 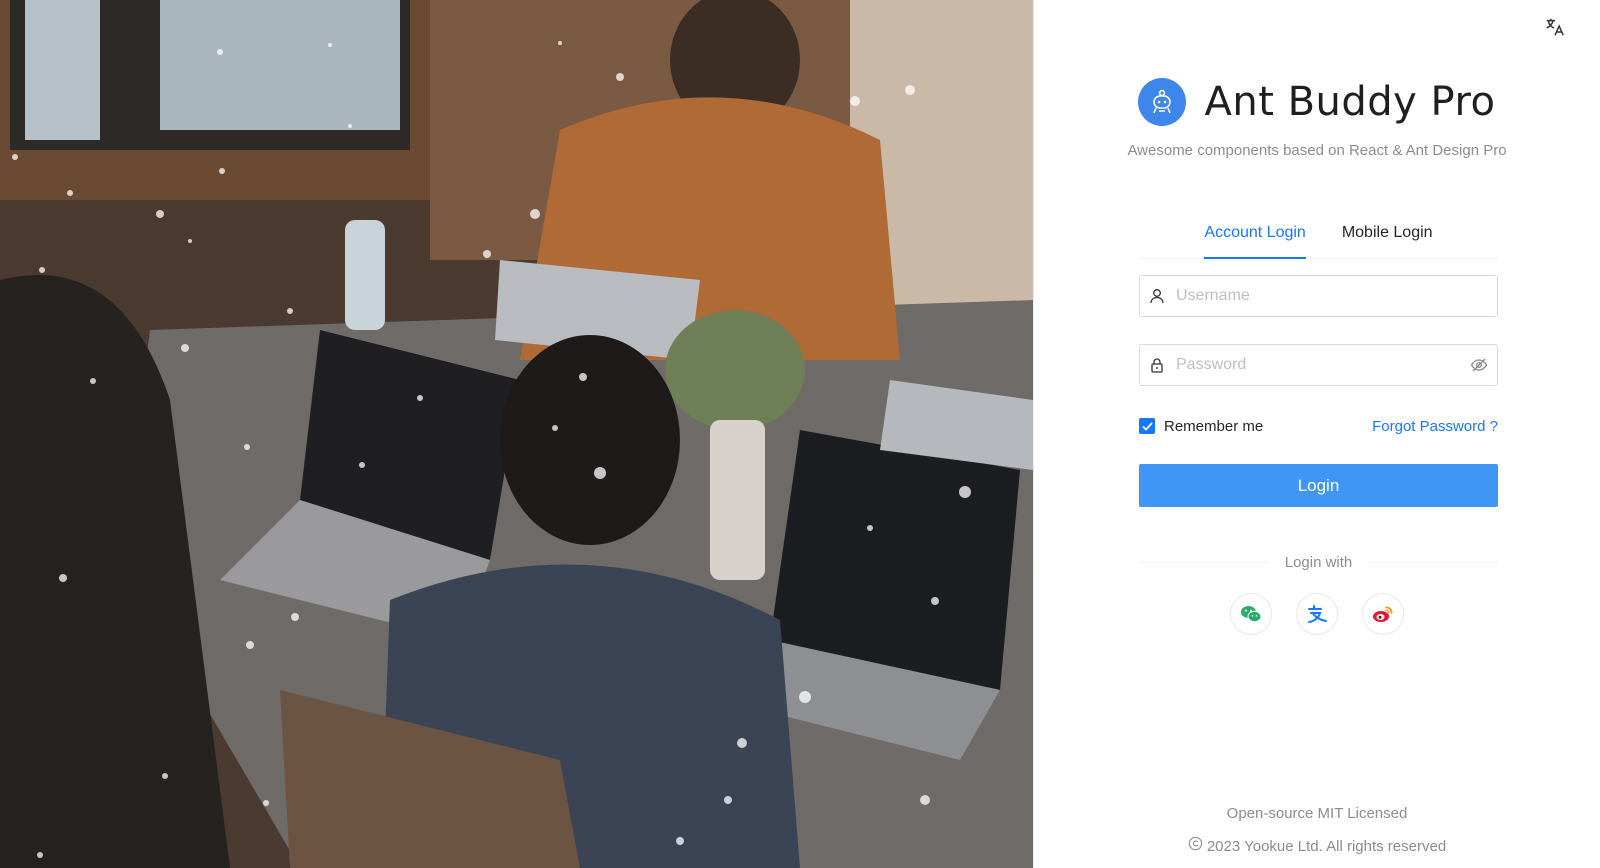 I want to click on login-with-label: Login with, so click(x=1318, y=562).